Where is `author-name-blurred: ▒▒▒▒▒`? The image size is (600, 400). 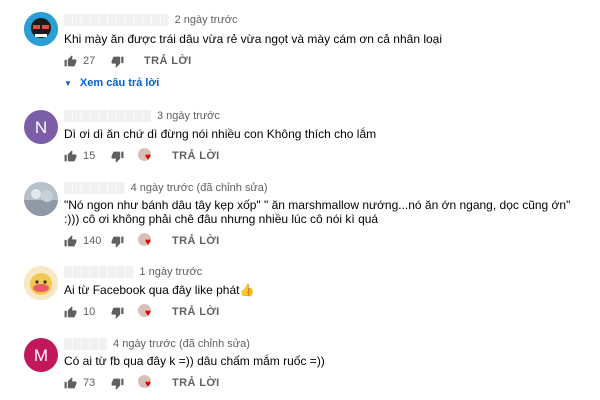
author-name-blurred: ▒▒▒▒▒ is located at coordinates (86, 344).